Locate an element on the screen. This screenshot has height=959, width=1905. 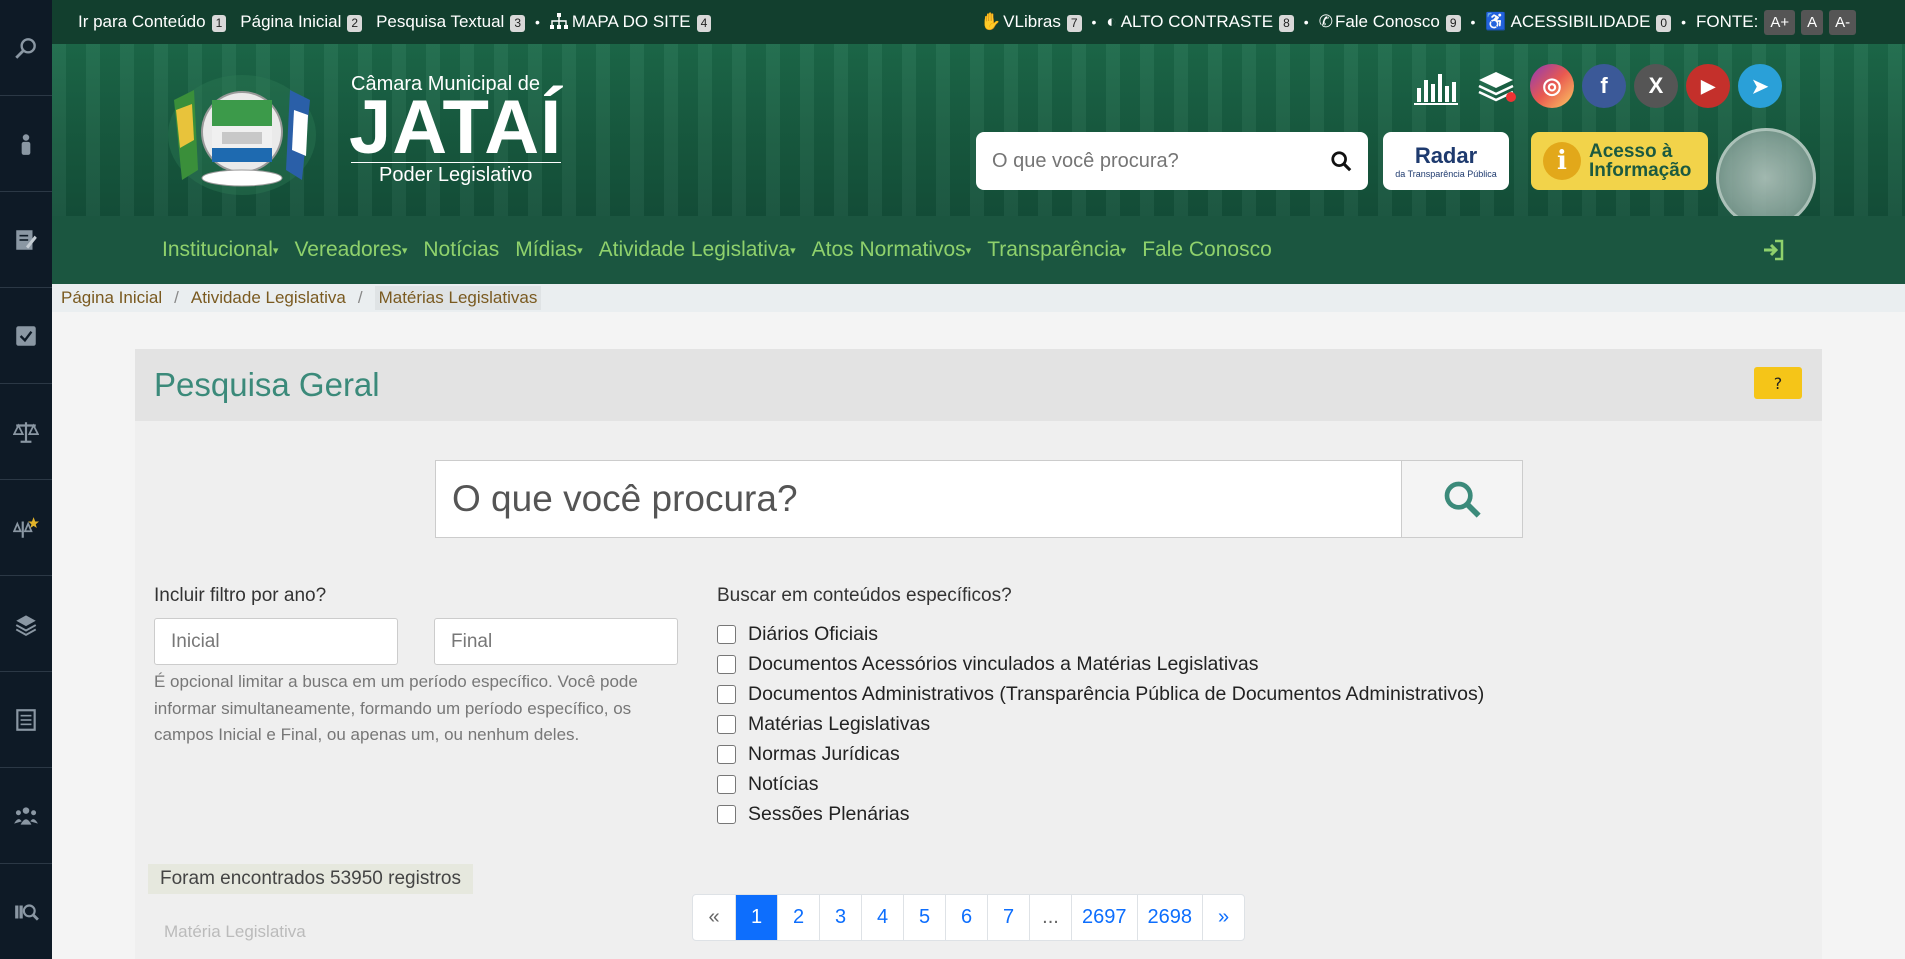
pagination-page: 1 is located at coordinates (756, 917).